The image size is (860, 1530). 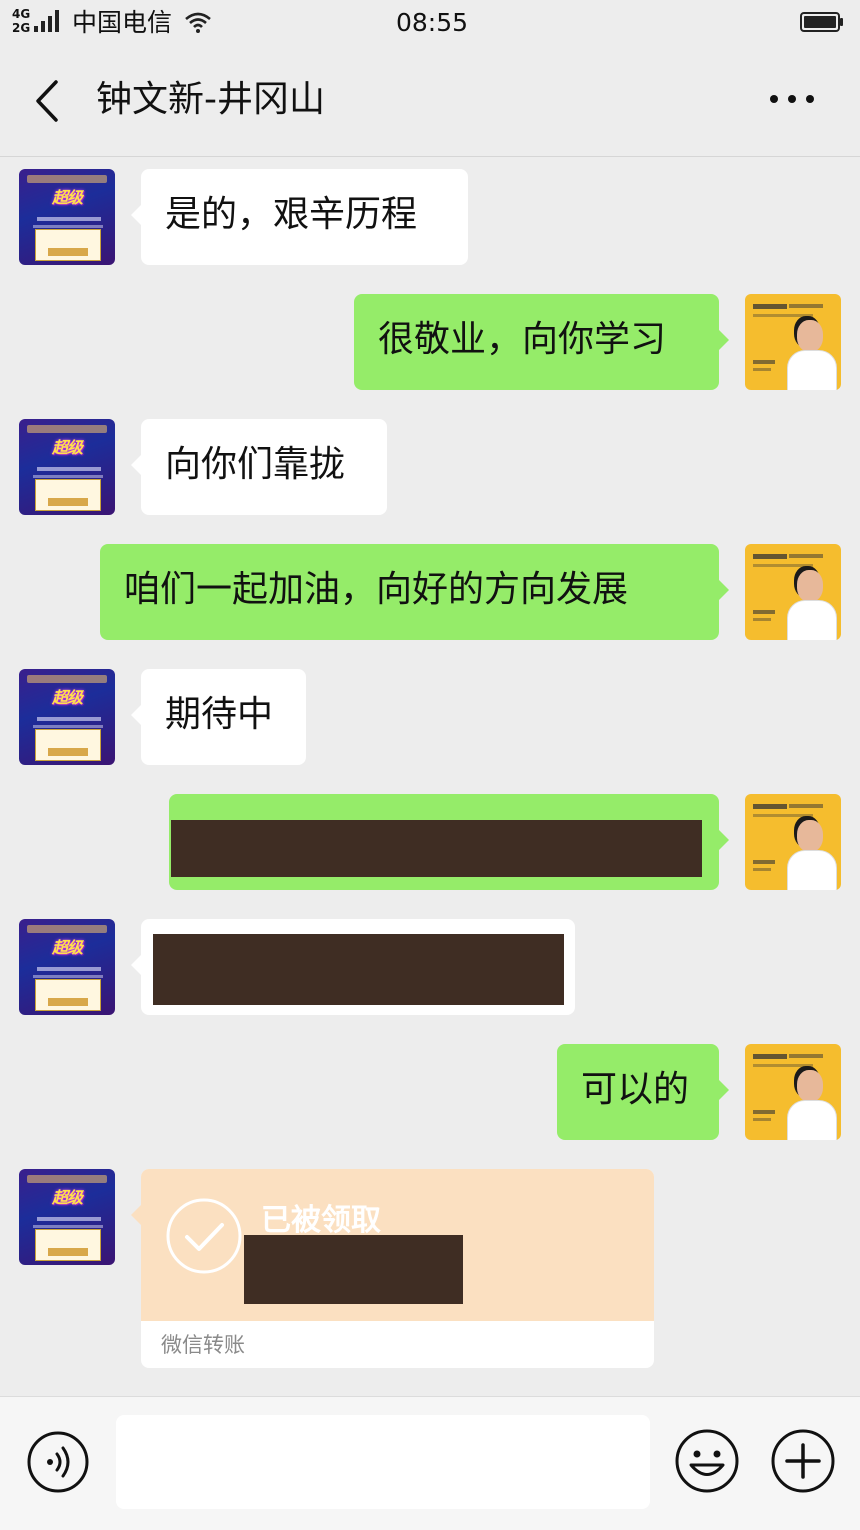 I want to click on chat-input-bar, so click(x=430, y=1463).